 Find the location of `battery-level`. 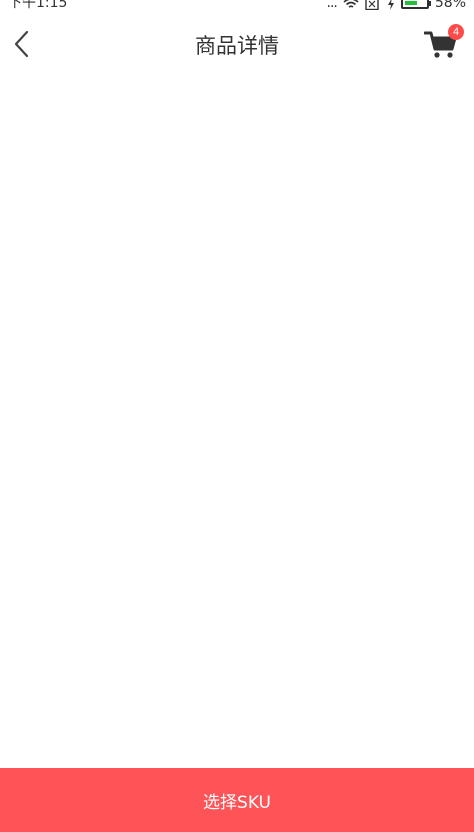

battery-level is located at coordinates (410, 3).